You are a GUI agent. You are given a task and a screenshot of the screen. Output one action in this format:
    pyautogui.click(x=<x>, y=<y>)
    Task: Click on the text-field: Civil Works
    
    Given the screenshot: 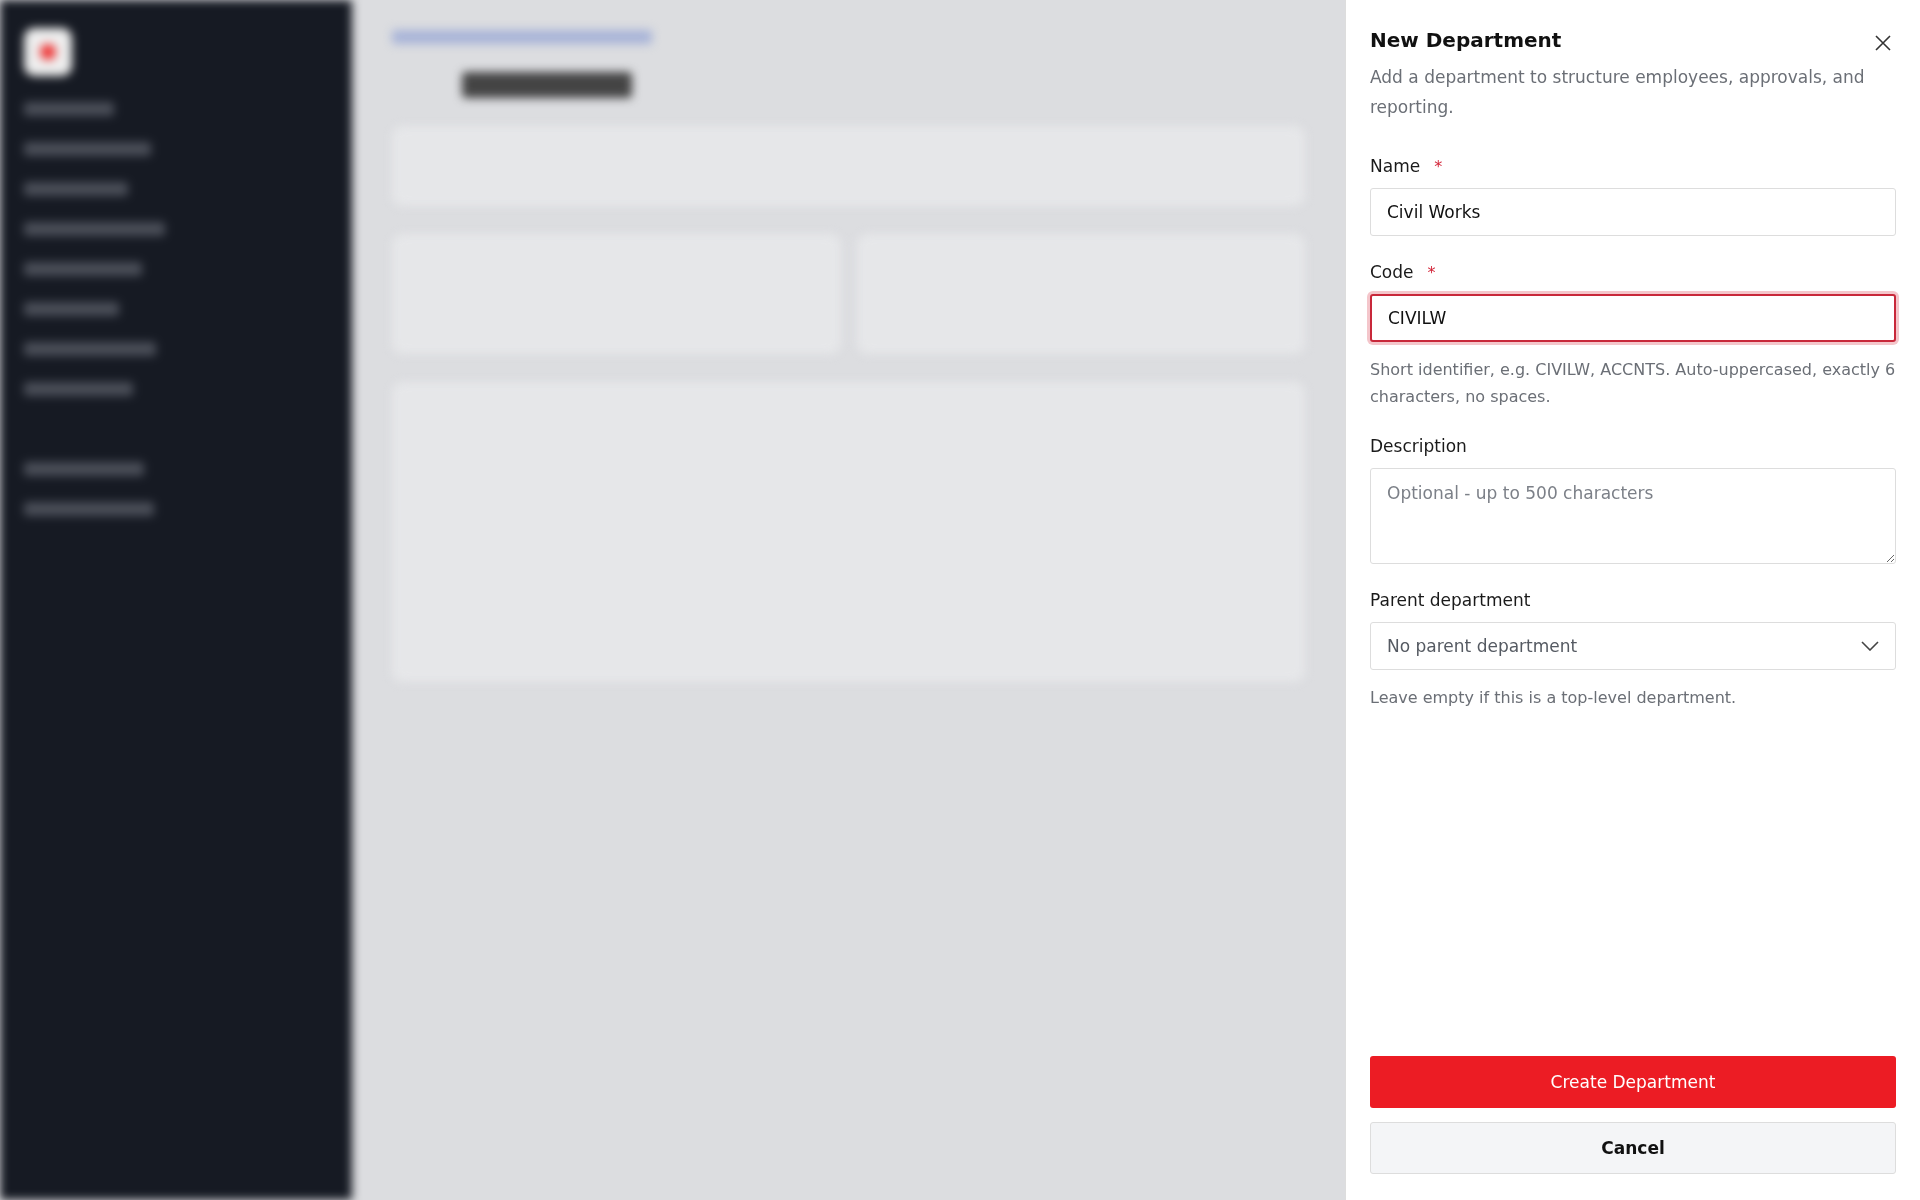 What is the action you would take?
    pyautogui.click(x=1633, y=212)
    